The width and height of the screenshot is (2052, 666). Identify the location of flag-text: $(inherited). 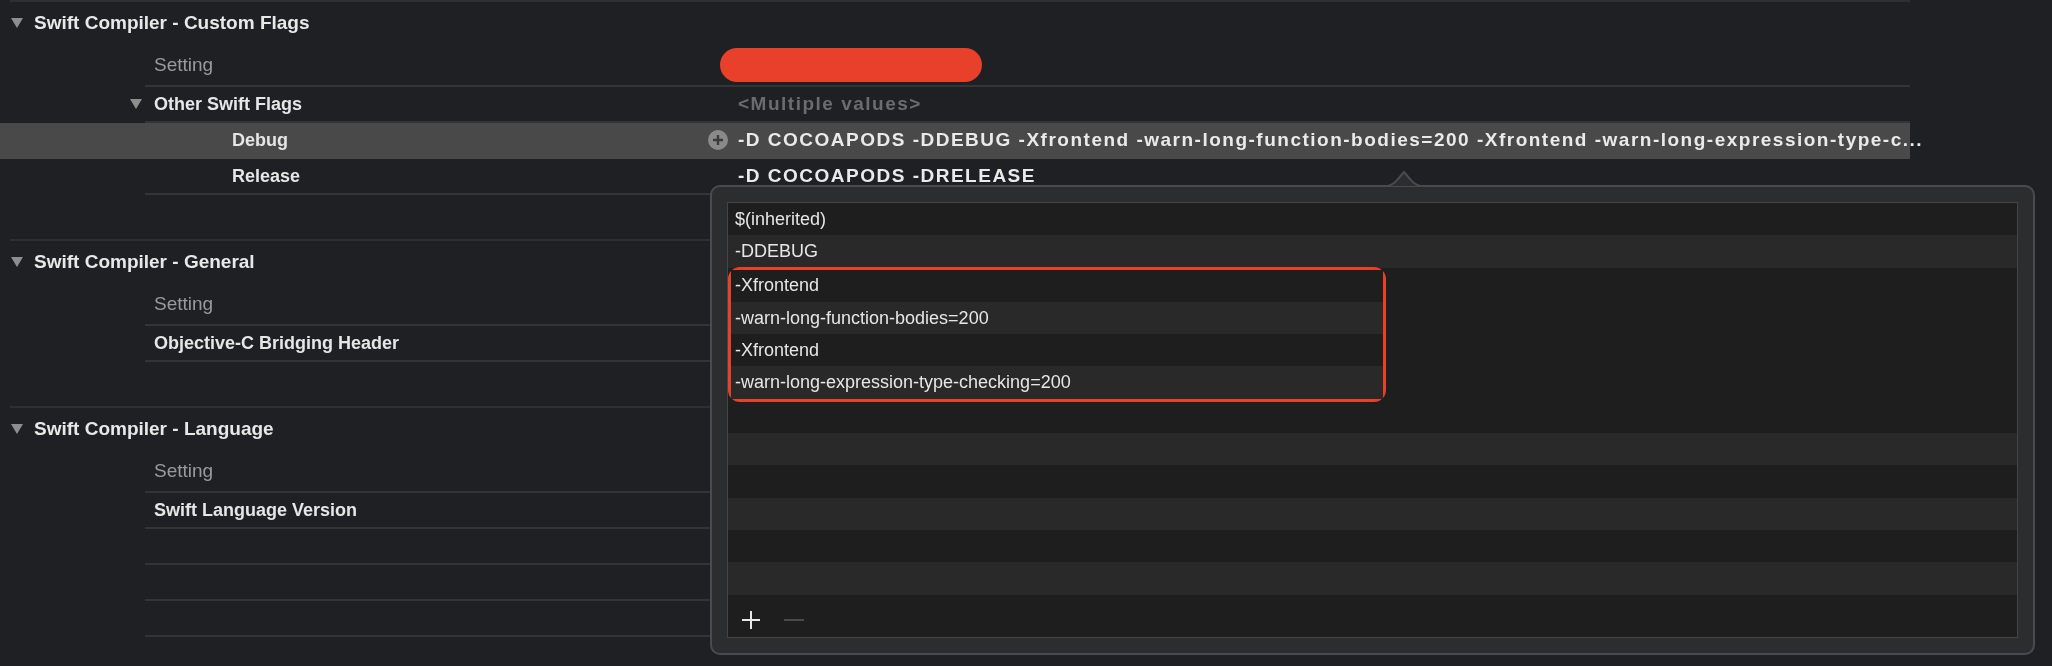
(781, 219).